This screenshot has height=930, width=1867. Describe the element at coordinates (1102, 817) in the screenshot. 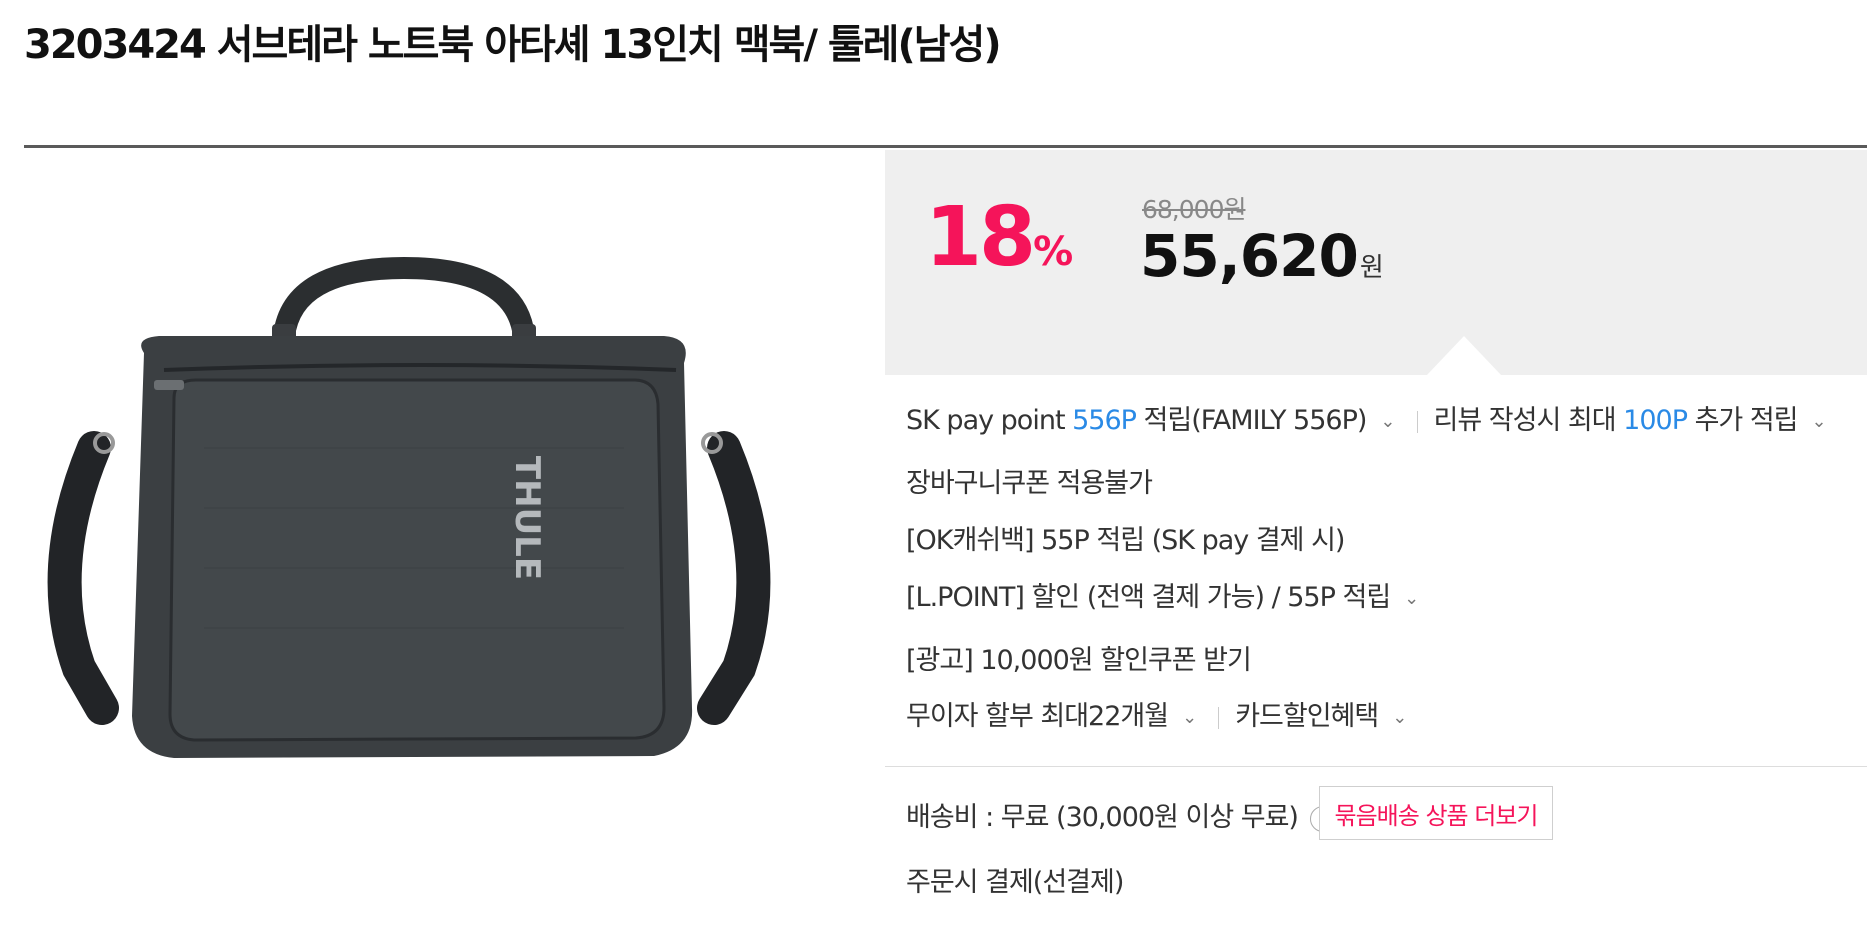

I see `shipping-fee: 배송비 : 무료 (30,000원 이상 무료)` at that location.